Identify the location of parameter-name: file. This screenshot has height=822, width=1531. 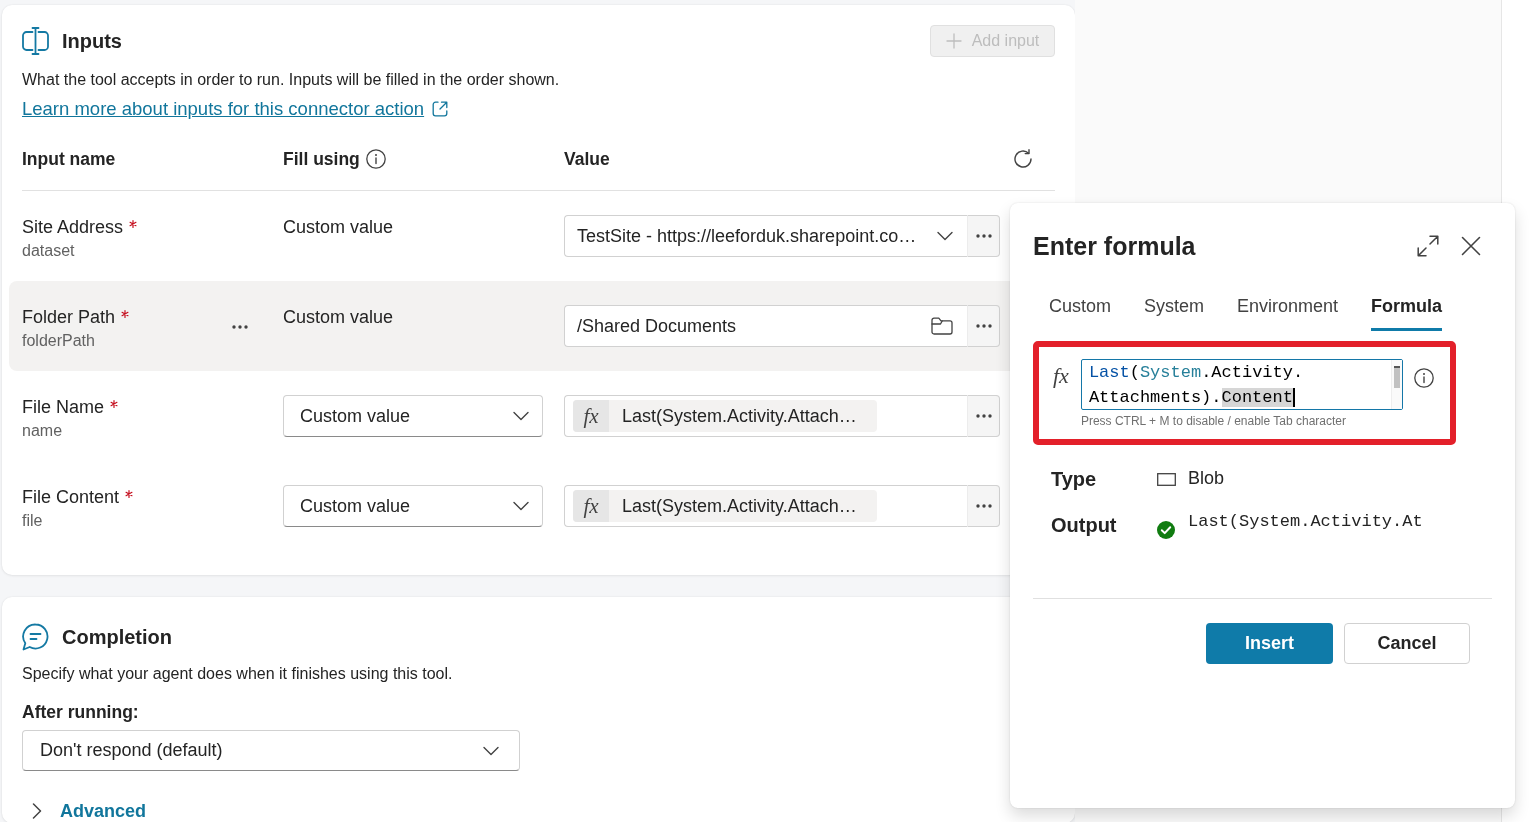
(33, 521).